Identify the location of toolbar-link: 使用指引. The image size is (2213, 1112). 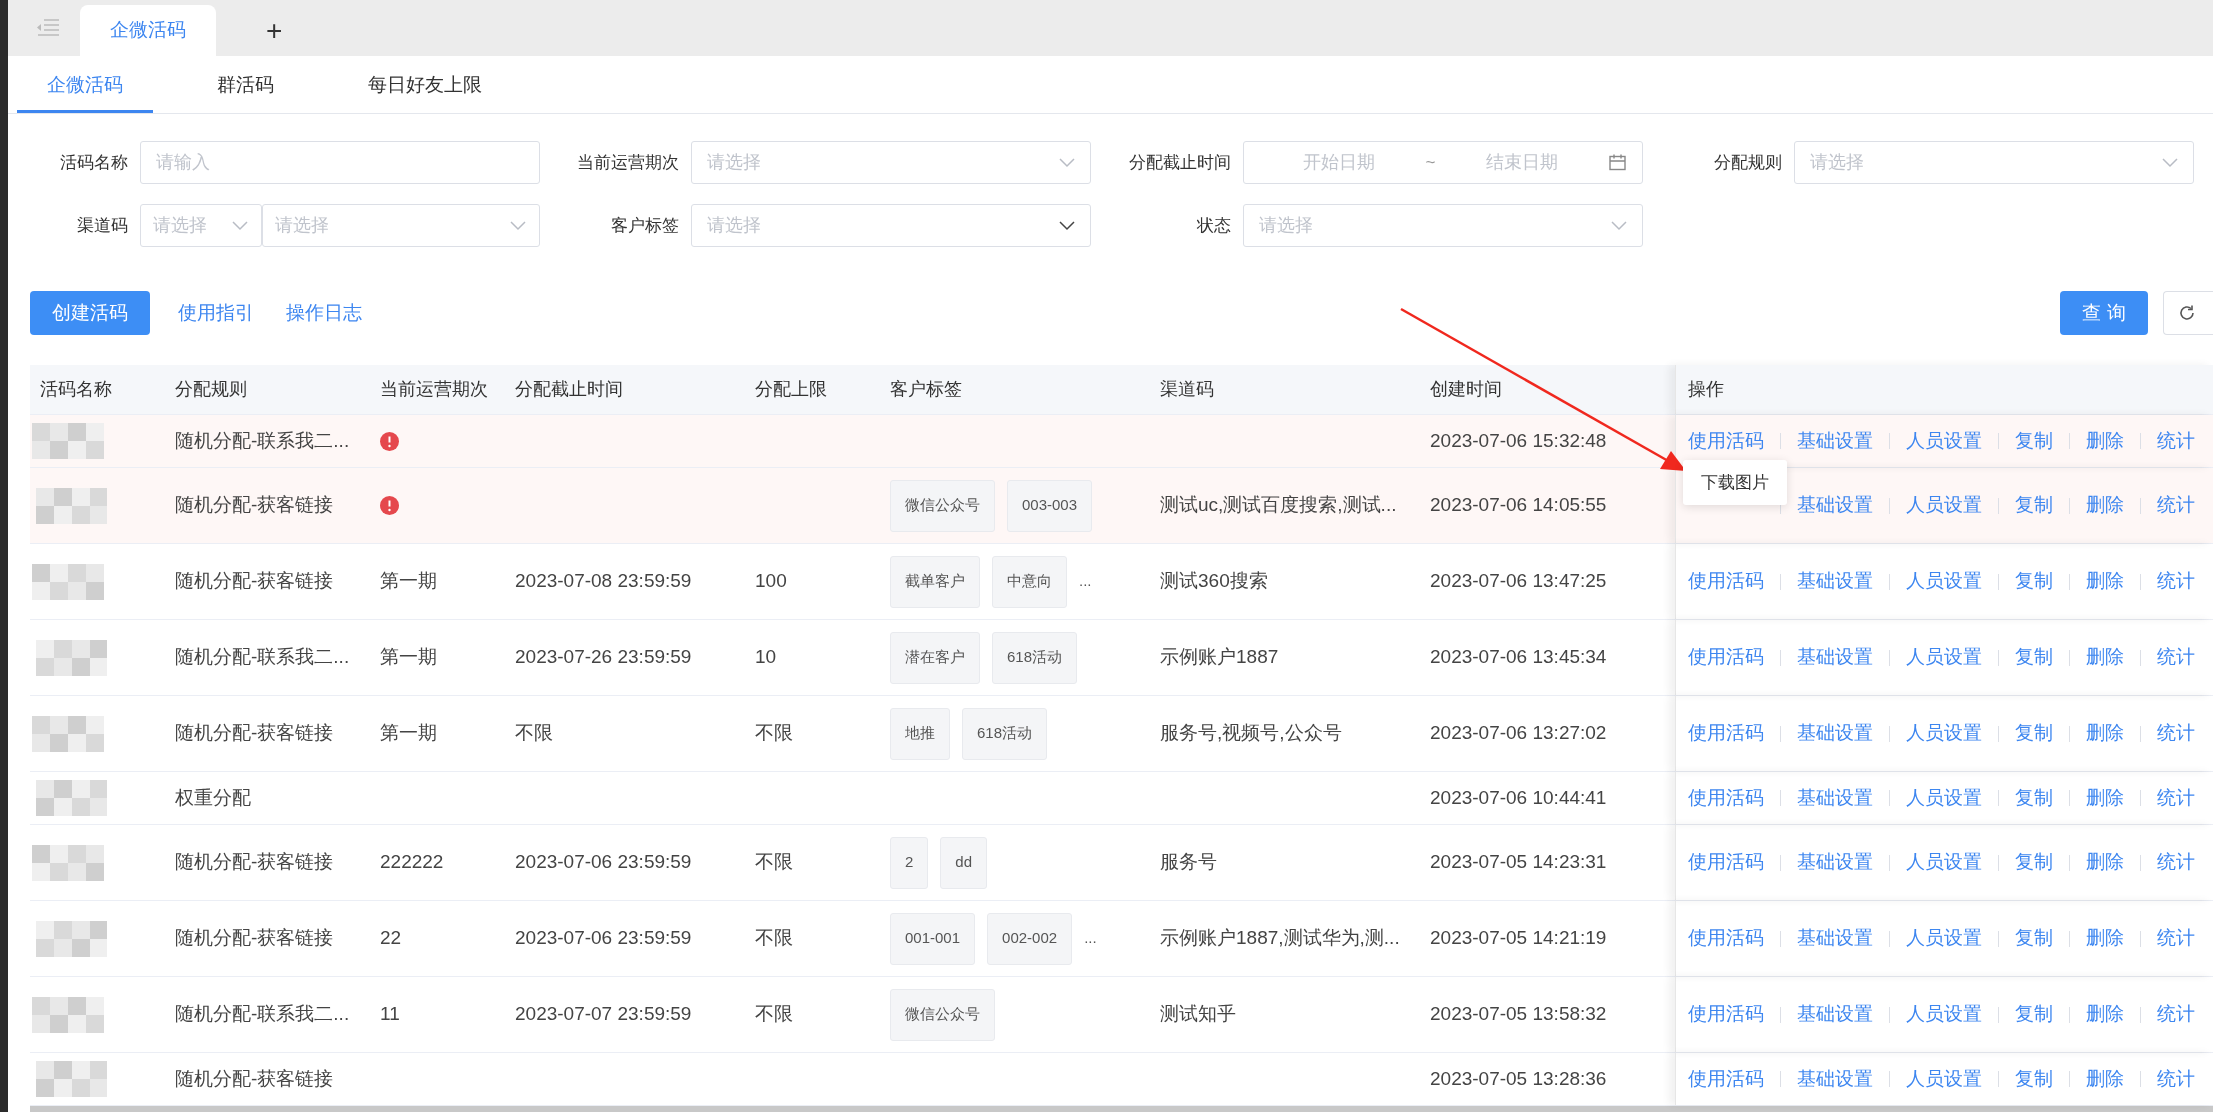
(216, 313).